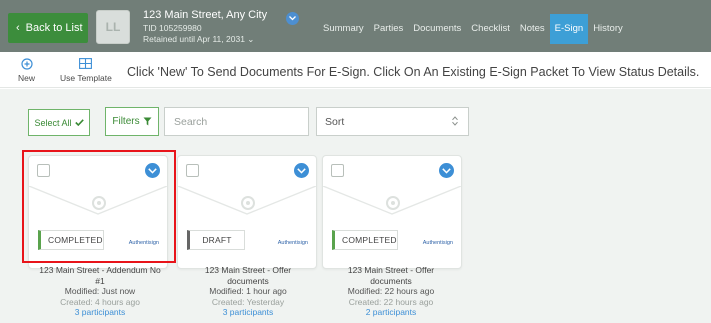 This screenshot has height=323, width=711. I want to click on check-icon, so click(79, 122).